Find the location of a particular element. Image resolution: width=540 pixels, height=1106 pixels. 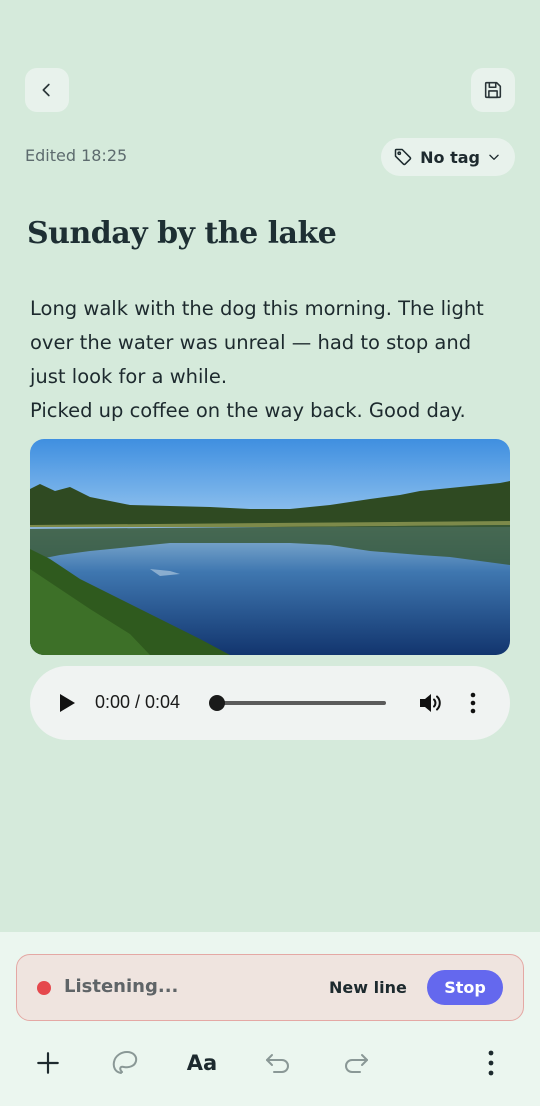

lasso-icon is located at coordinates (125, 1062).